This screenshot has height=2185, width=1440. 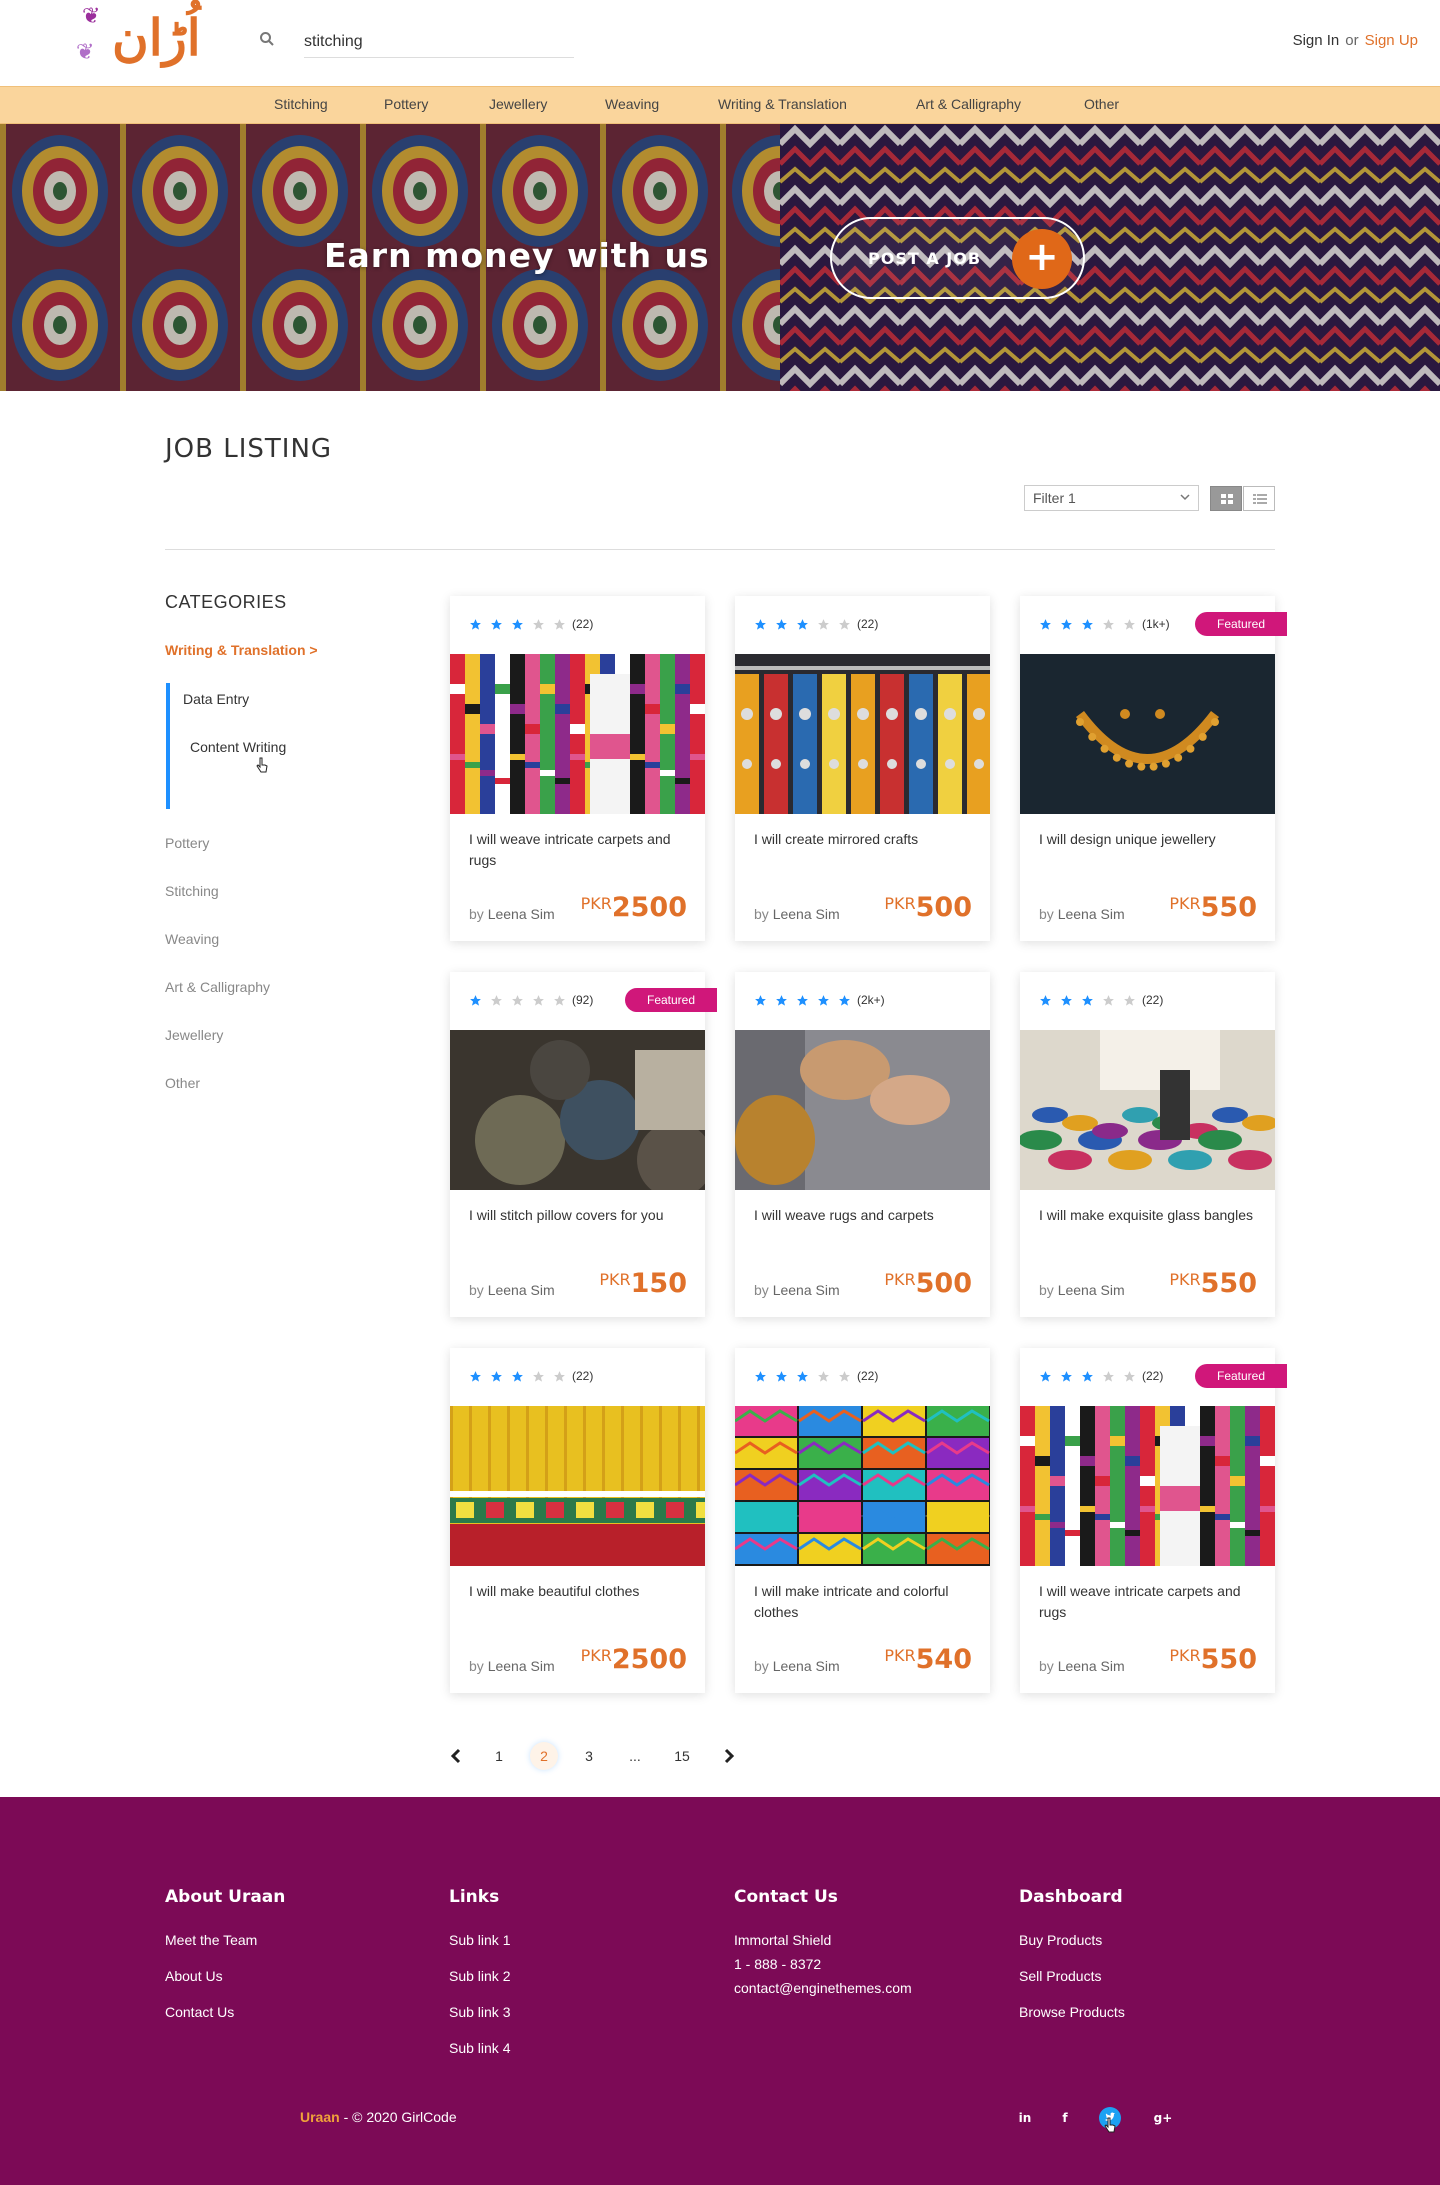 I want to click on subcategory-content-writing: Content Writing, so click(x=238, y=747).